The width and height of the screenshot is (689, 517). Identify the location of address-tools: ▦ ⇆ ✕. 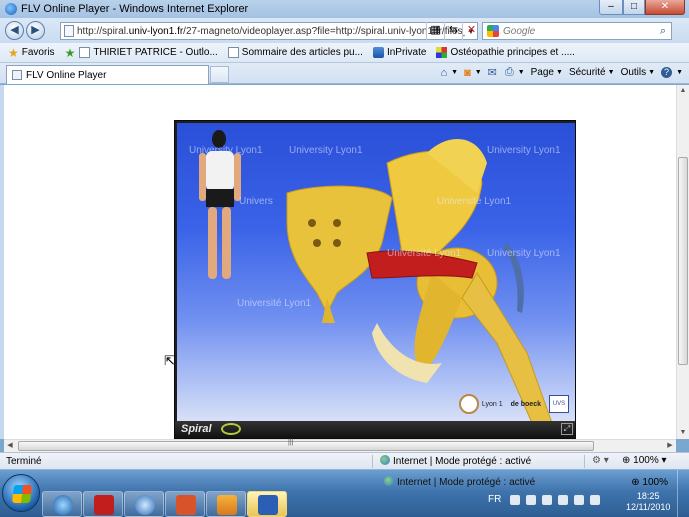
(453, 31).